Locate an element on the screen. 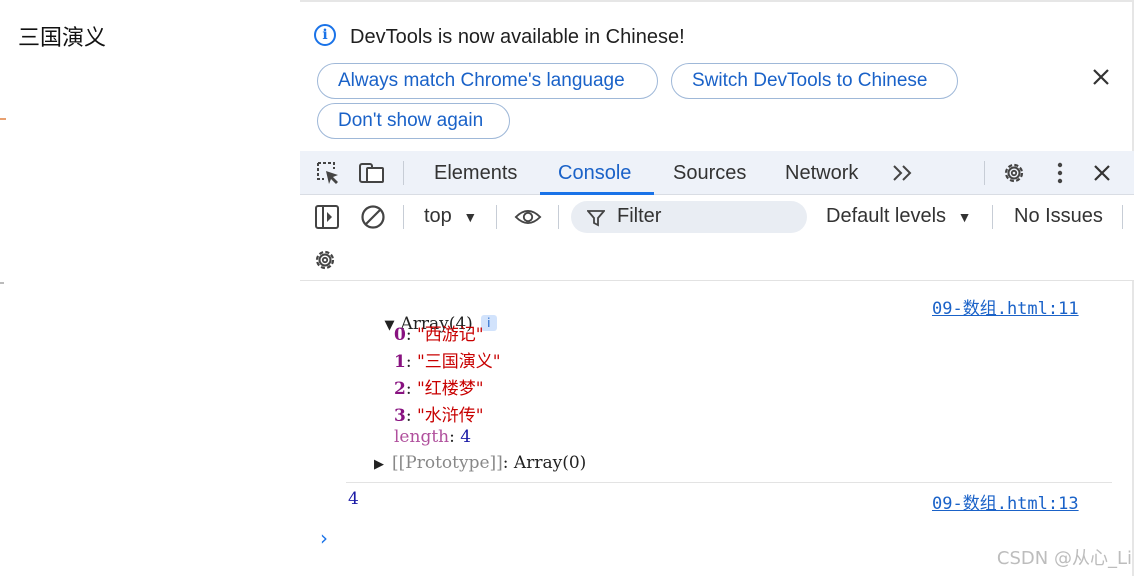 This screenshot has width=1134, height=576. item-value: "水浒传" is located at coordinates (450, 416).